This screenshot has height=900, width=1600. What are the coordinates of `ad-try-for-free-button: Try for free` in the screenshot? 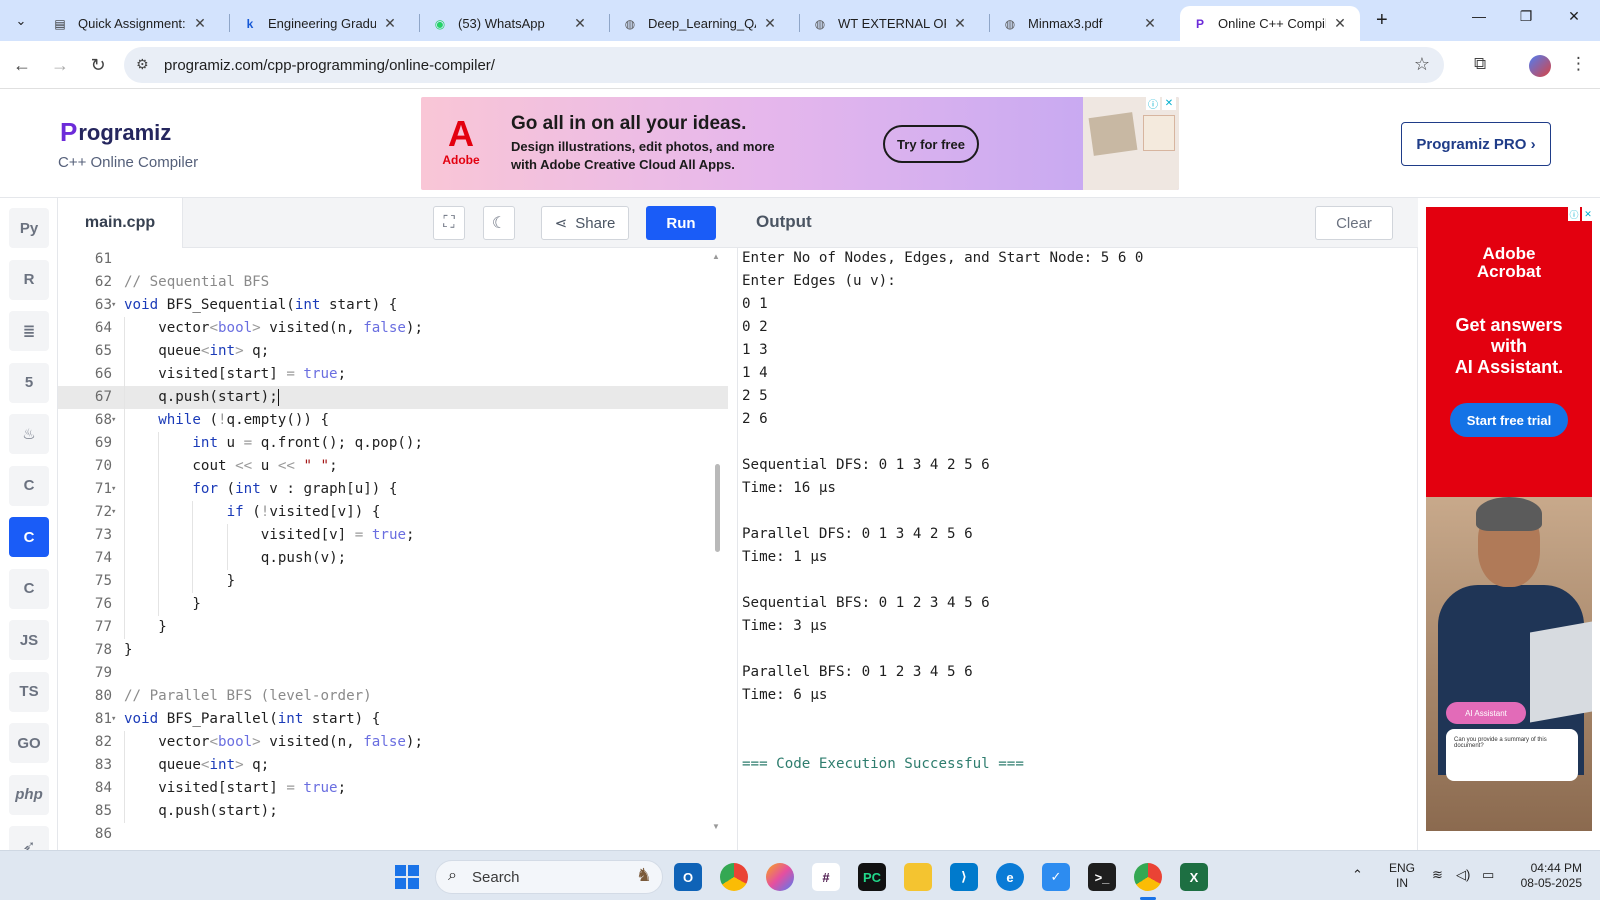 It's located at (931, 144).